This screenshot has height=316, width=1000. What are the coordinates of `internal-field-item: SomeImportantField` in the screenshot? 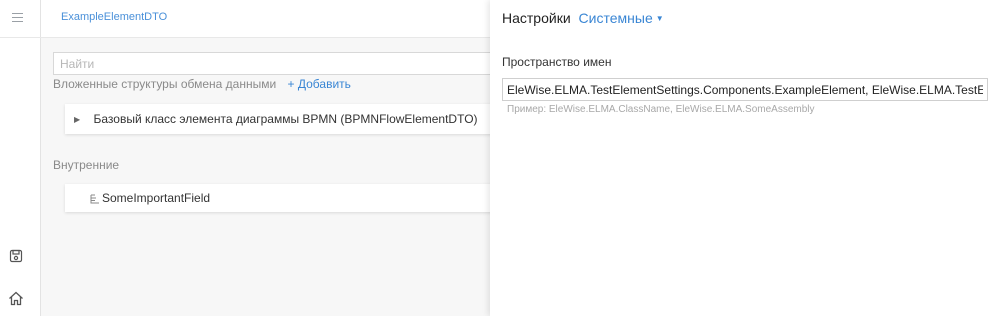 It's located at (279, 198).